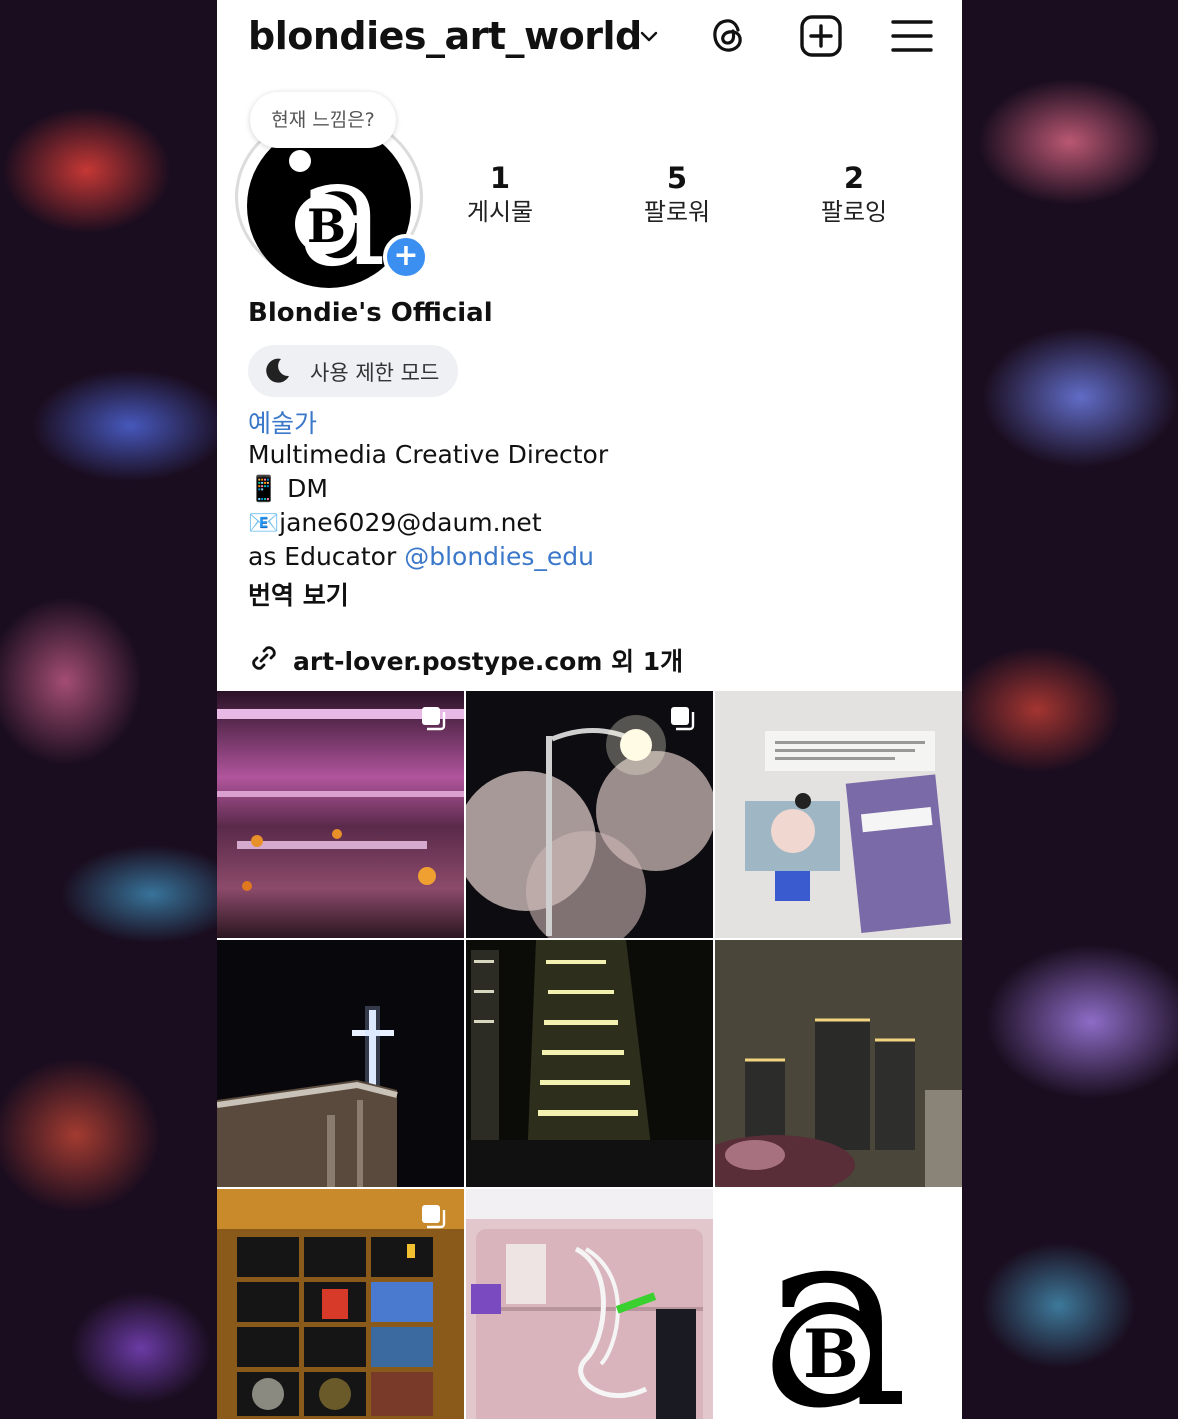  I want to click on stat-value: 5, so click(677, 178).